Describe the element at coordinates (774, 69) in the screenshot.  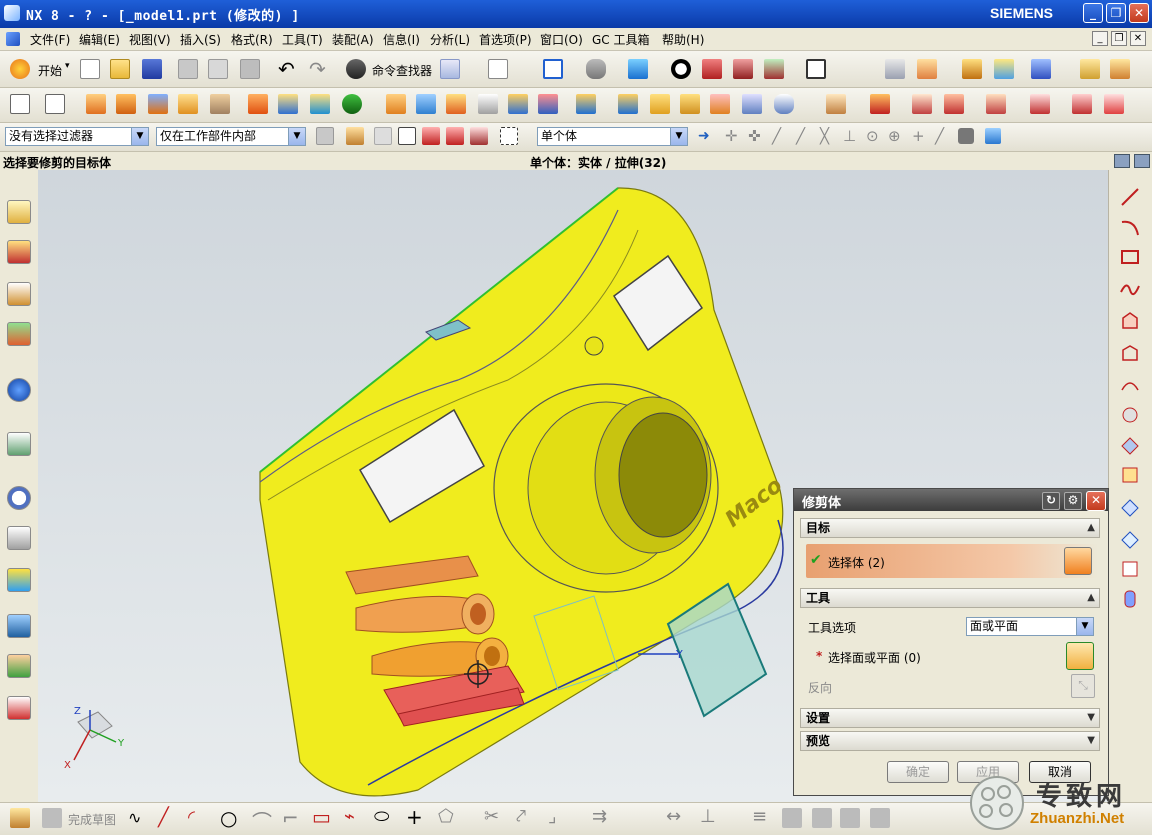
I see `isometric-view-icon` at that location.